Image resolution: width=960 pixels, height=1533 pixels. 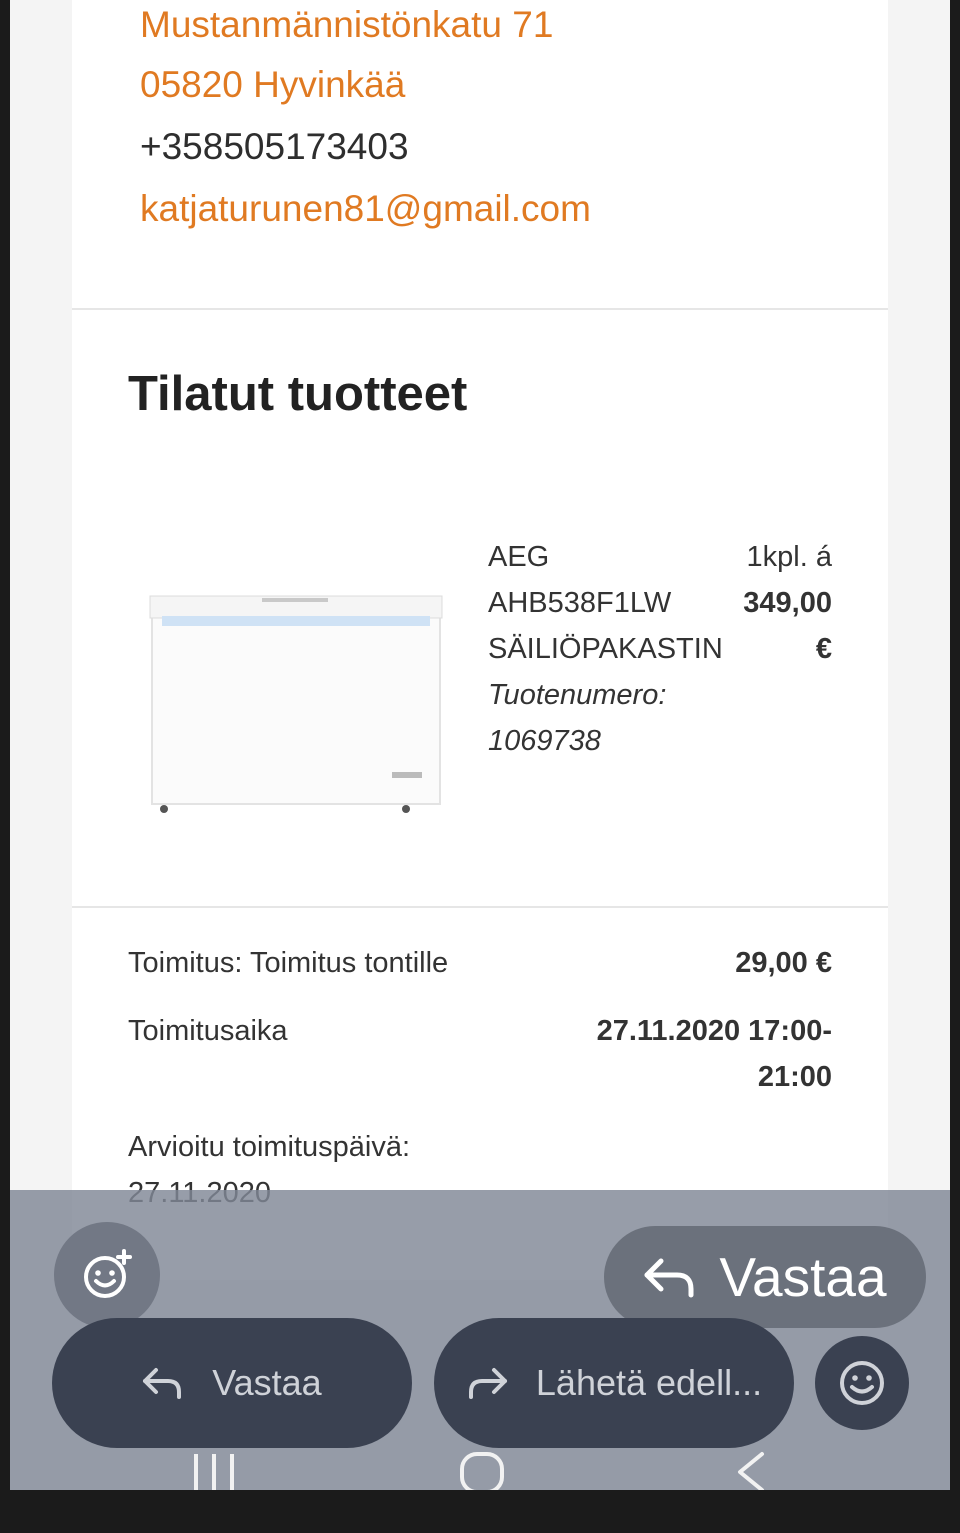 I want to click on address-phone: +358505173403, so click(x=274, y=146).